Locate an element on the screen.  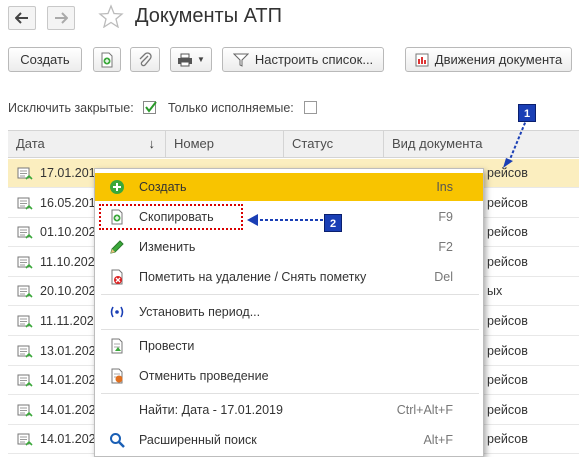
column-number-label: Номер is located at coordinates (194, 143).